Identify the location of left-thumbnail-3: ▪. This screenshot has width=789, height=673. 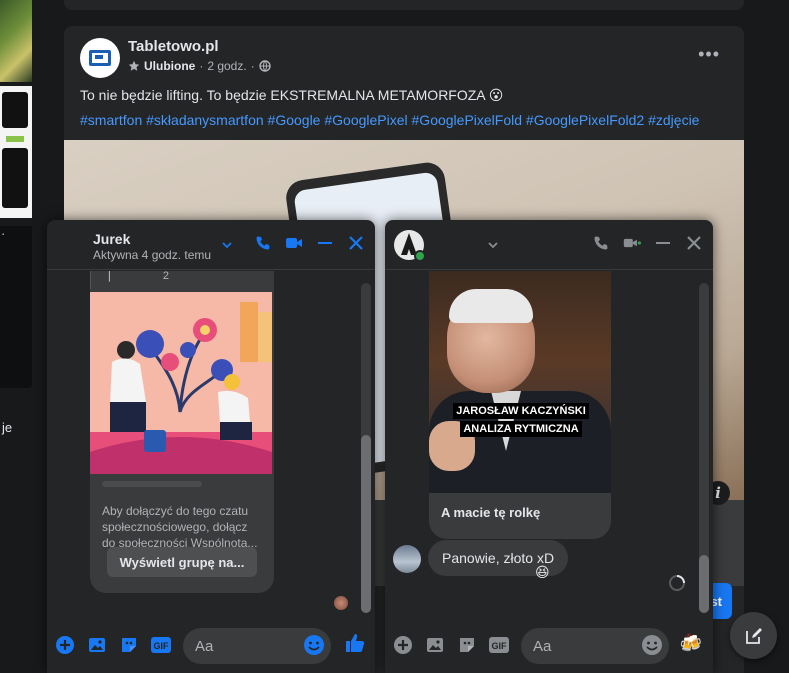
(16, 307).